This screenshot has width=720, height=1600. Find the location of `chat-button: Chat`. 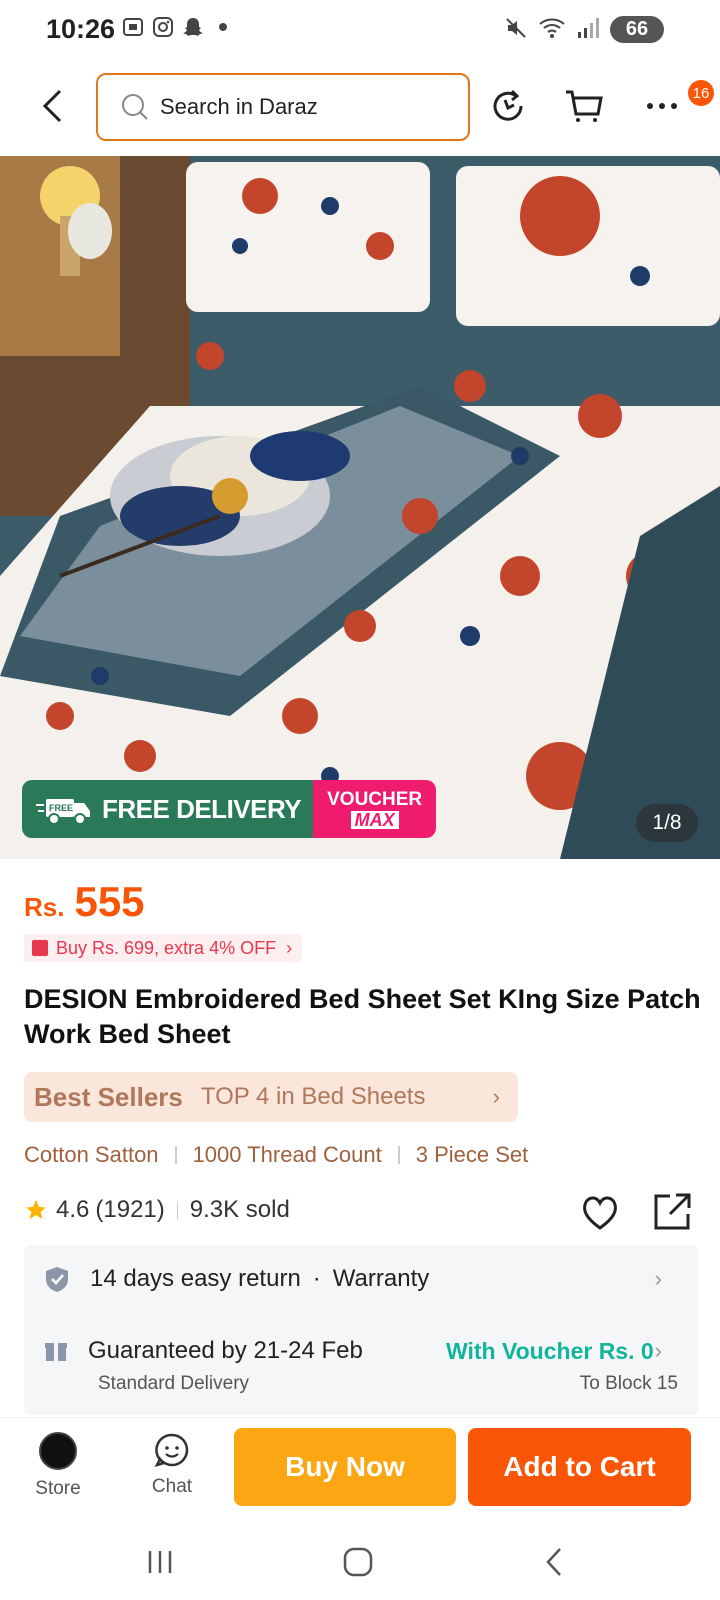

chat-button: Chat is located at coordinates (172, 1465).